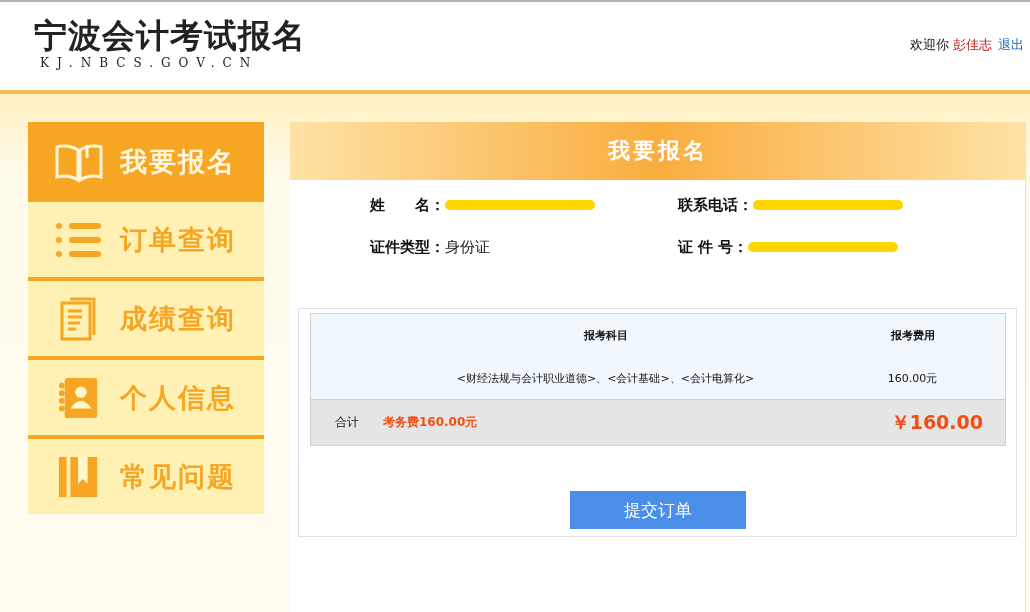  Describe the element at coordinates (407, 247) in the screenshot. I see `field-label: 证件类型：` at that location.